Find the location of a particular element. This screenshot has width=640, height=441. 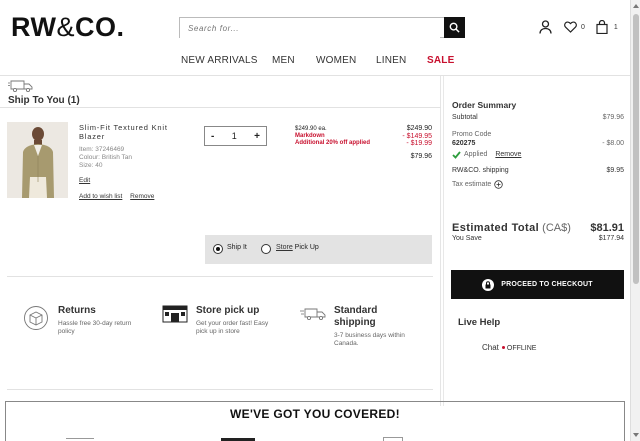

remove-item-link: Remove is located at coordinates (142, 196).